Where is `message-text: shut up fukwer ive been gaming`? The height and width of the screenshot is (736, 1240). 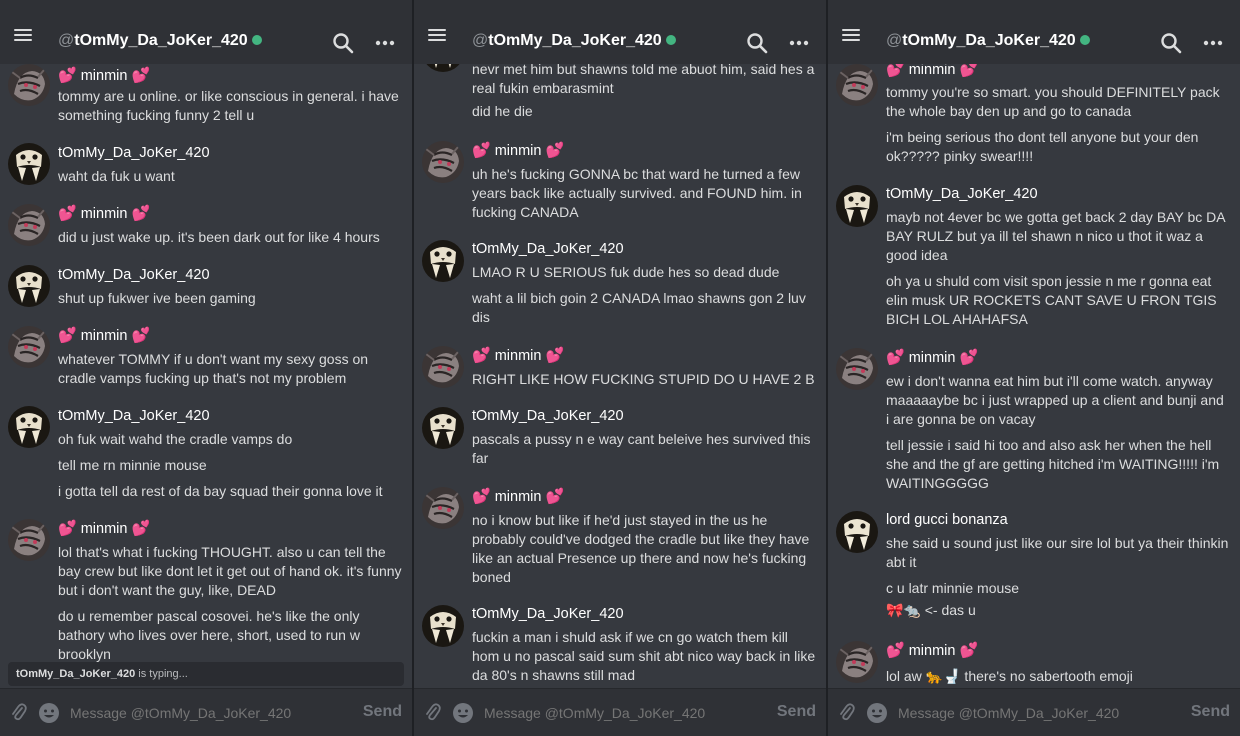
message-text: shut up fukwer ive been gaming is located at coordinates (157, 298).